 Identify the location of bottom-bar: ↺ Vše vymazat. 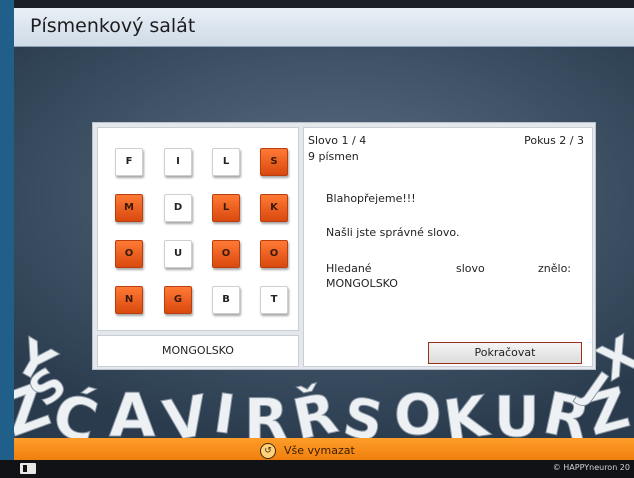
(324, 449).